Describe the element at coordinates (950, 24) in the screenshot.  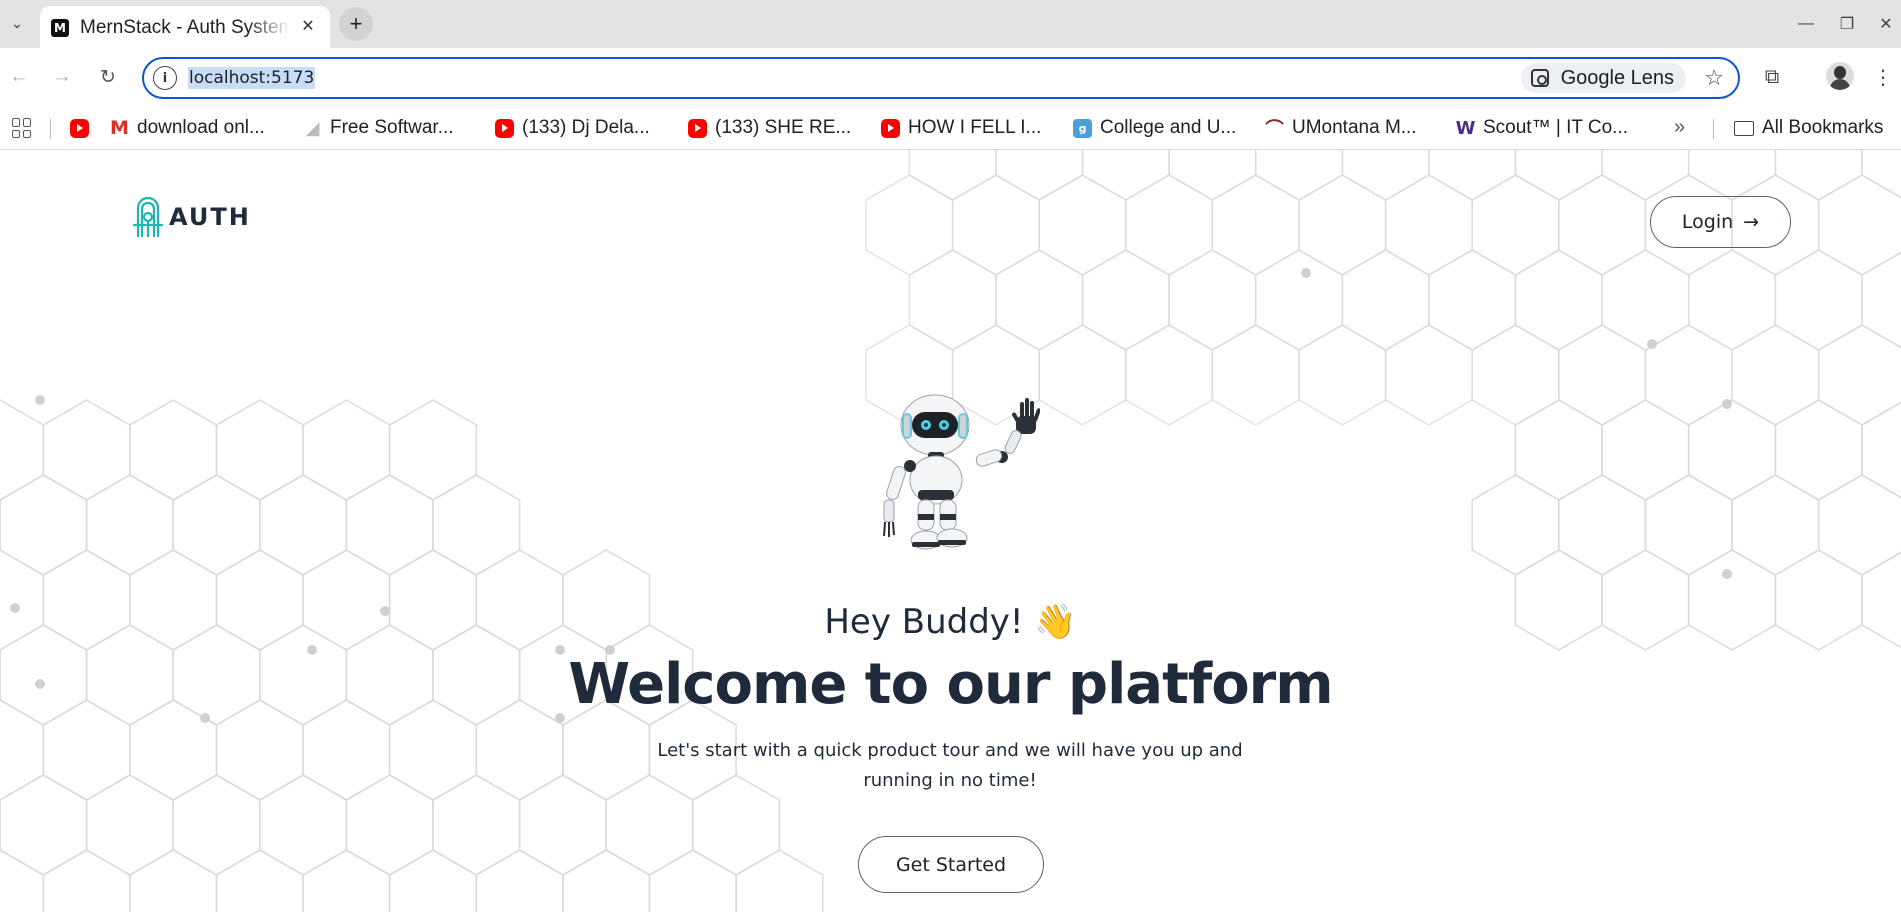
I see `tab-strip: ⌄ M MernStack - Auth System ✕ + — ❐ ✕` at that location.